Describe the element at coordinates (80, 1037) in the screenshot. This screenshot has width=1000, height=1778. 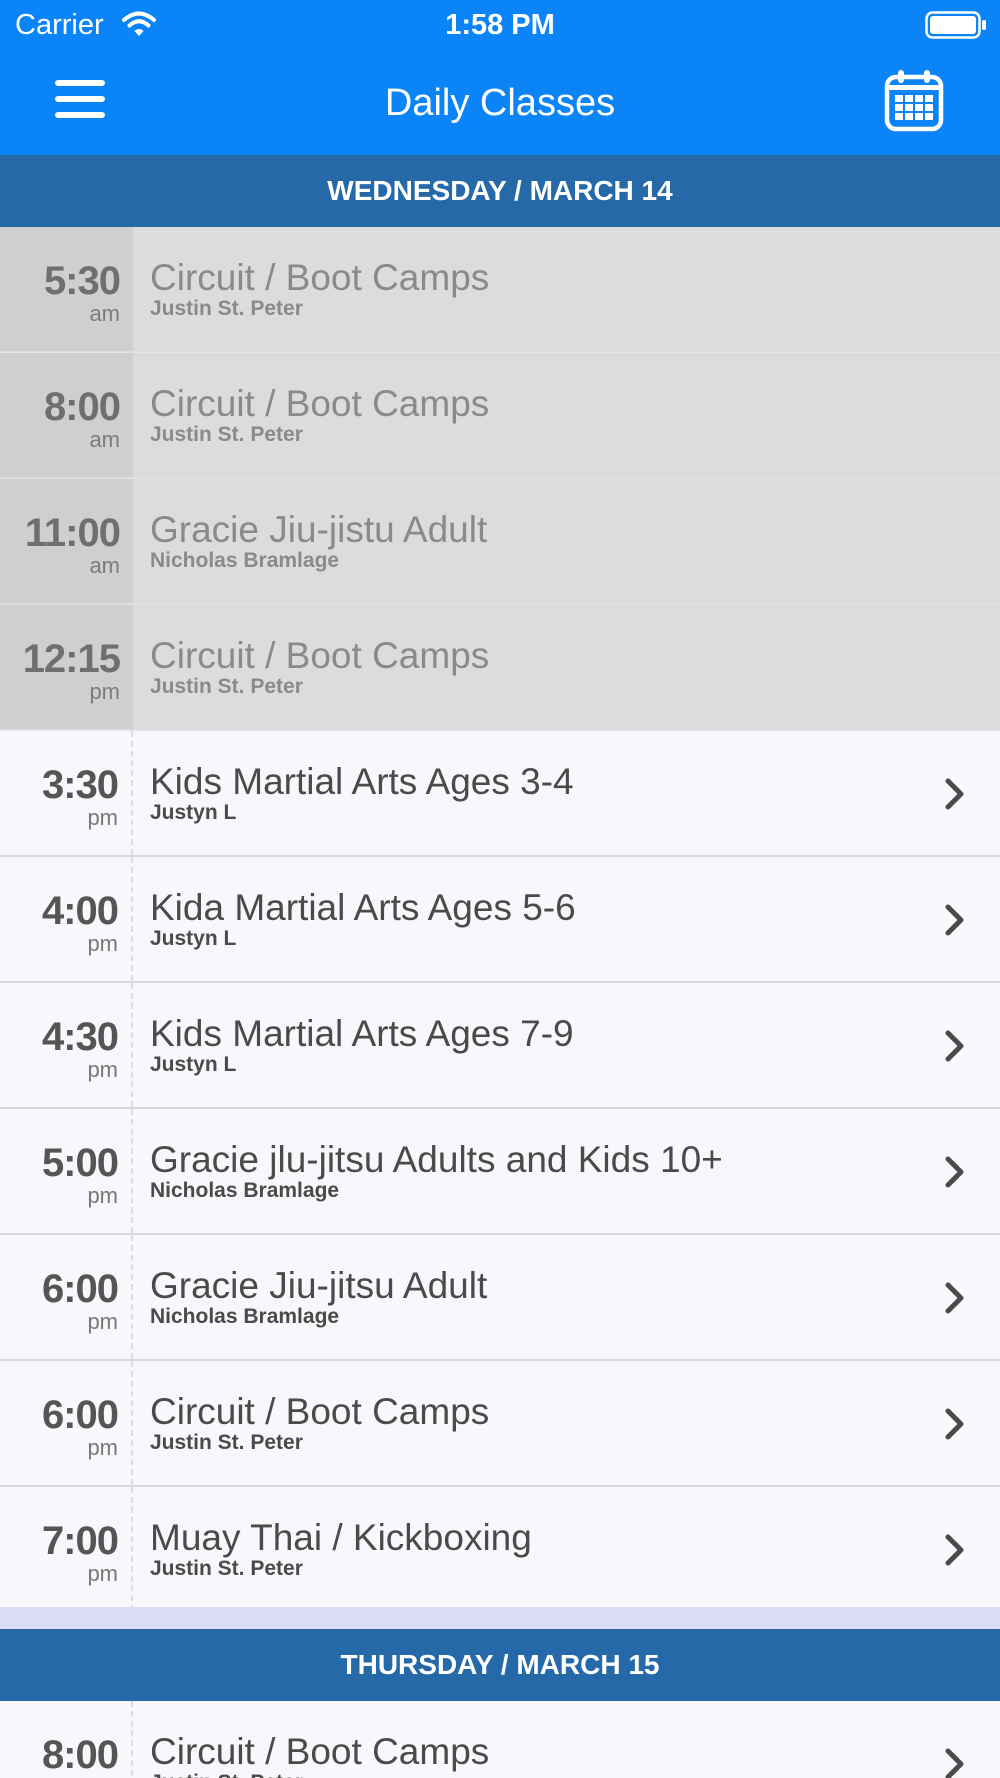
I see `class-time: 4:30` at that location.